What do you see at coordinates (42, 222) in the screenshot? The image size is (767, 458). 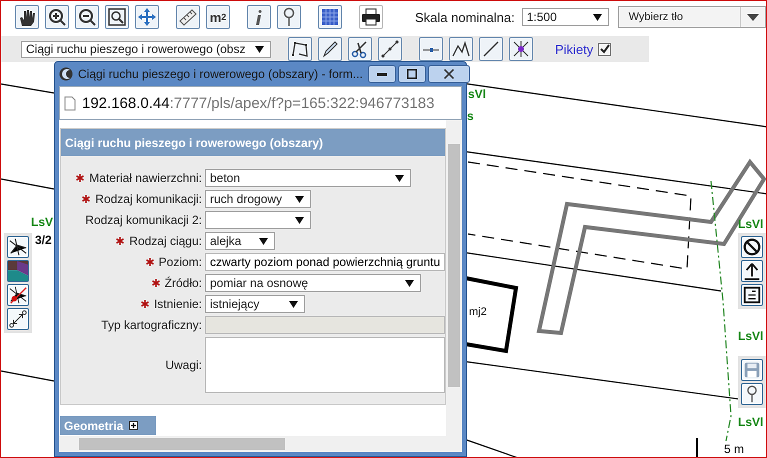 I see `land-class-label: LsV` at bounding box center [42, 222].